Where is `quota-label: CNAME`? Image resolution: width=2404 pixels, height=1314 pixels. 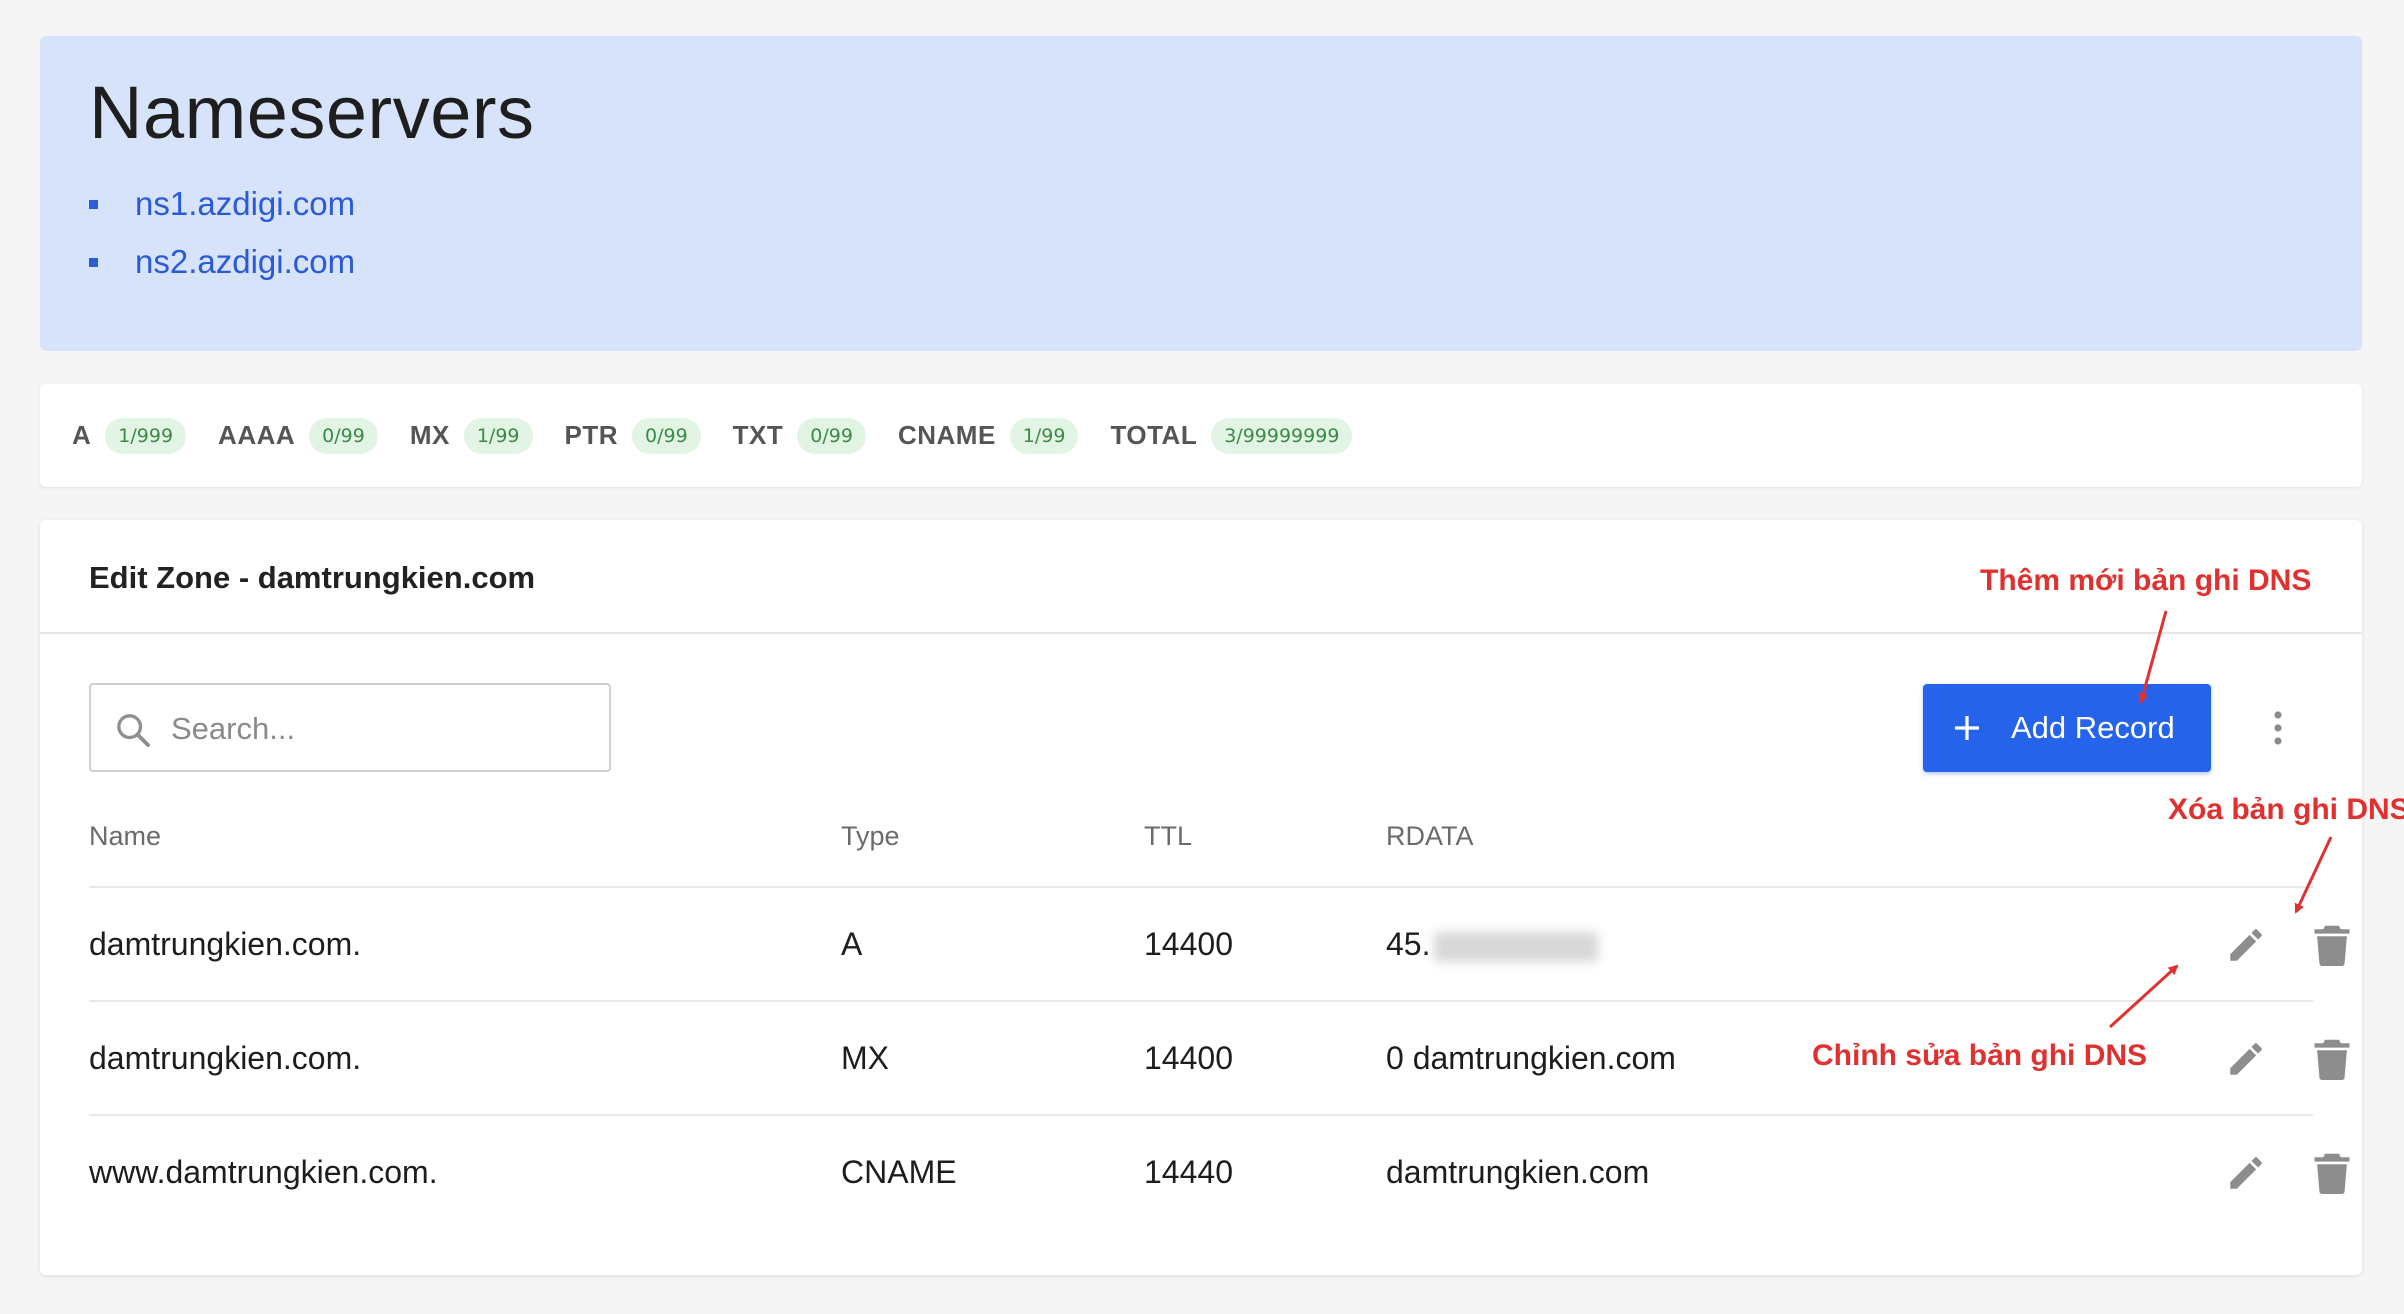
quota-label: CNAME is located at coordinates (946, 435).